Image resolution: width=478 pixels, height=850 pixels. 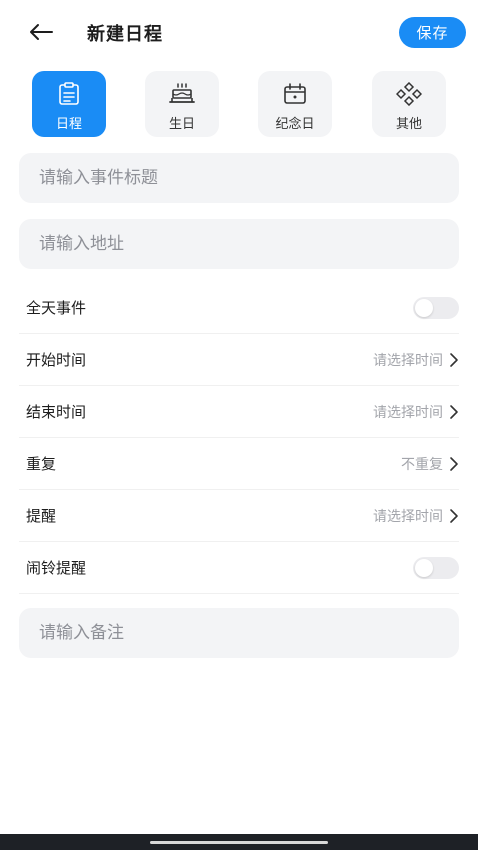 I want to click on save-button: 保存, so click(x=432, y=32).